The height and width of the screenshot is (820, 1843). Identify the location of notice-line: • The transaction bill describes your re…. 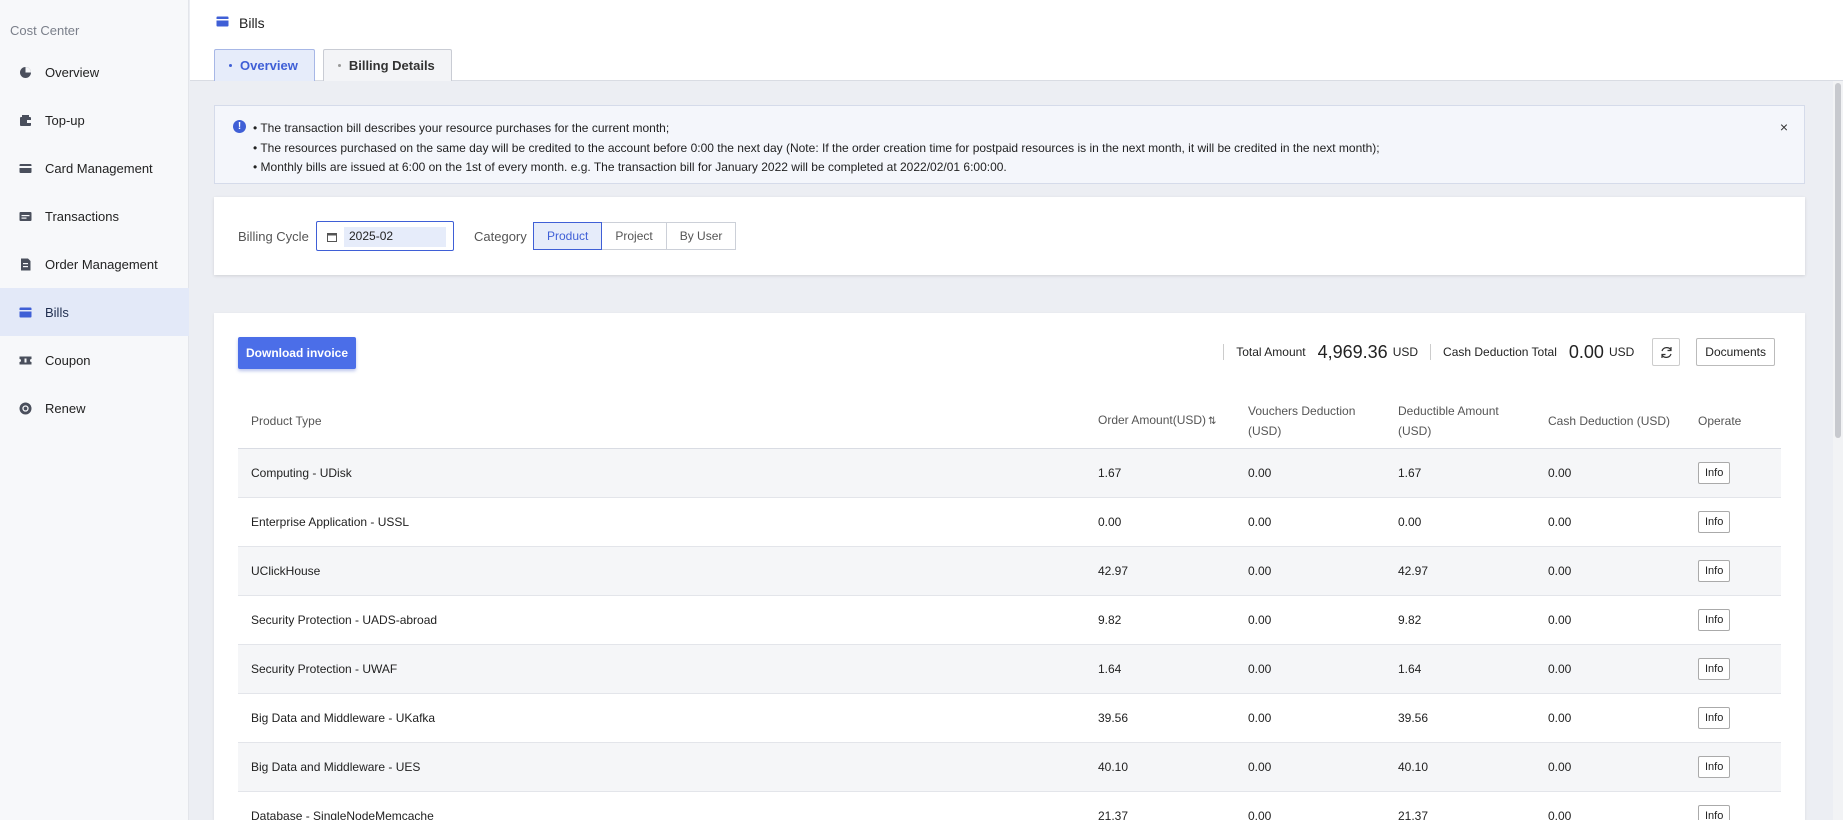
(461, 128).